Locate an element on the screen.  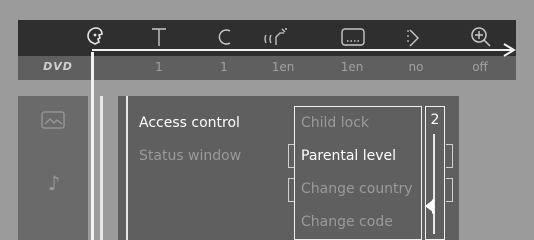
title-icon is located at coordinates (159, 37).